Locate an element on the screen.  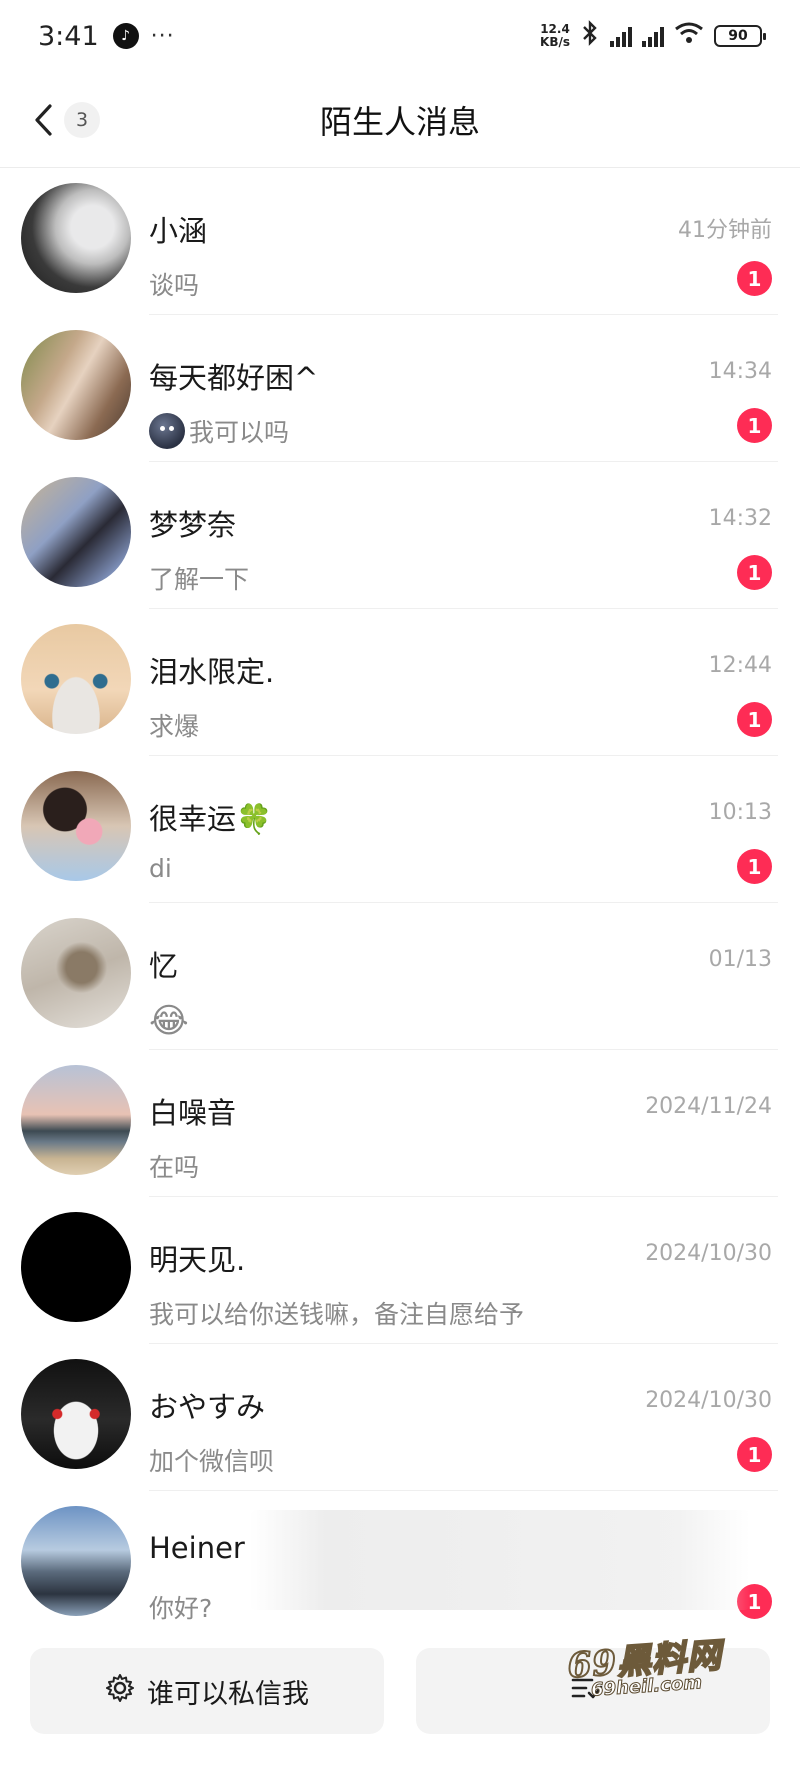
chat-row-body: 白噪音 2024/11/24 在吗 is located at coordinates (463, 1123).